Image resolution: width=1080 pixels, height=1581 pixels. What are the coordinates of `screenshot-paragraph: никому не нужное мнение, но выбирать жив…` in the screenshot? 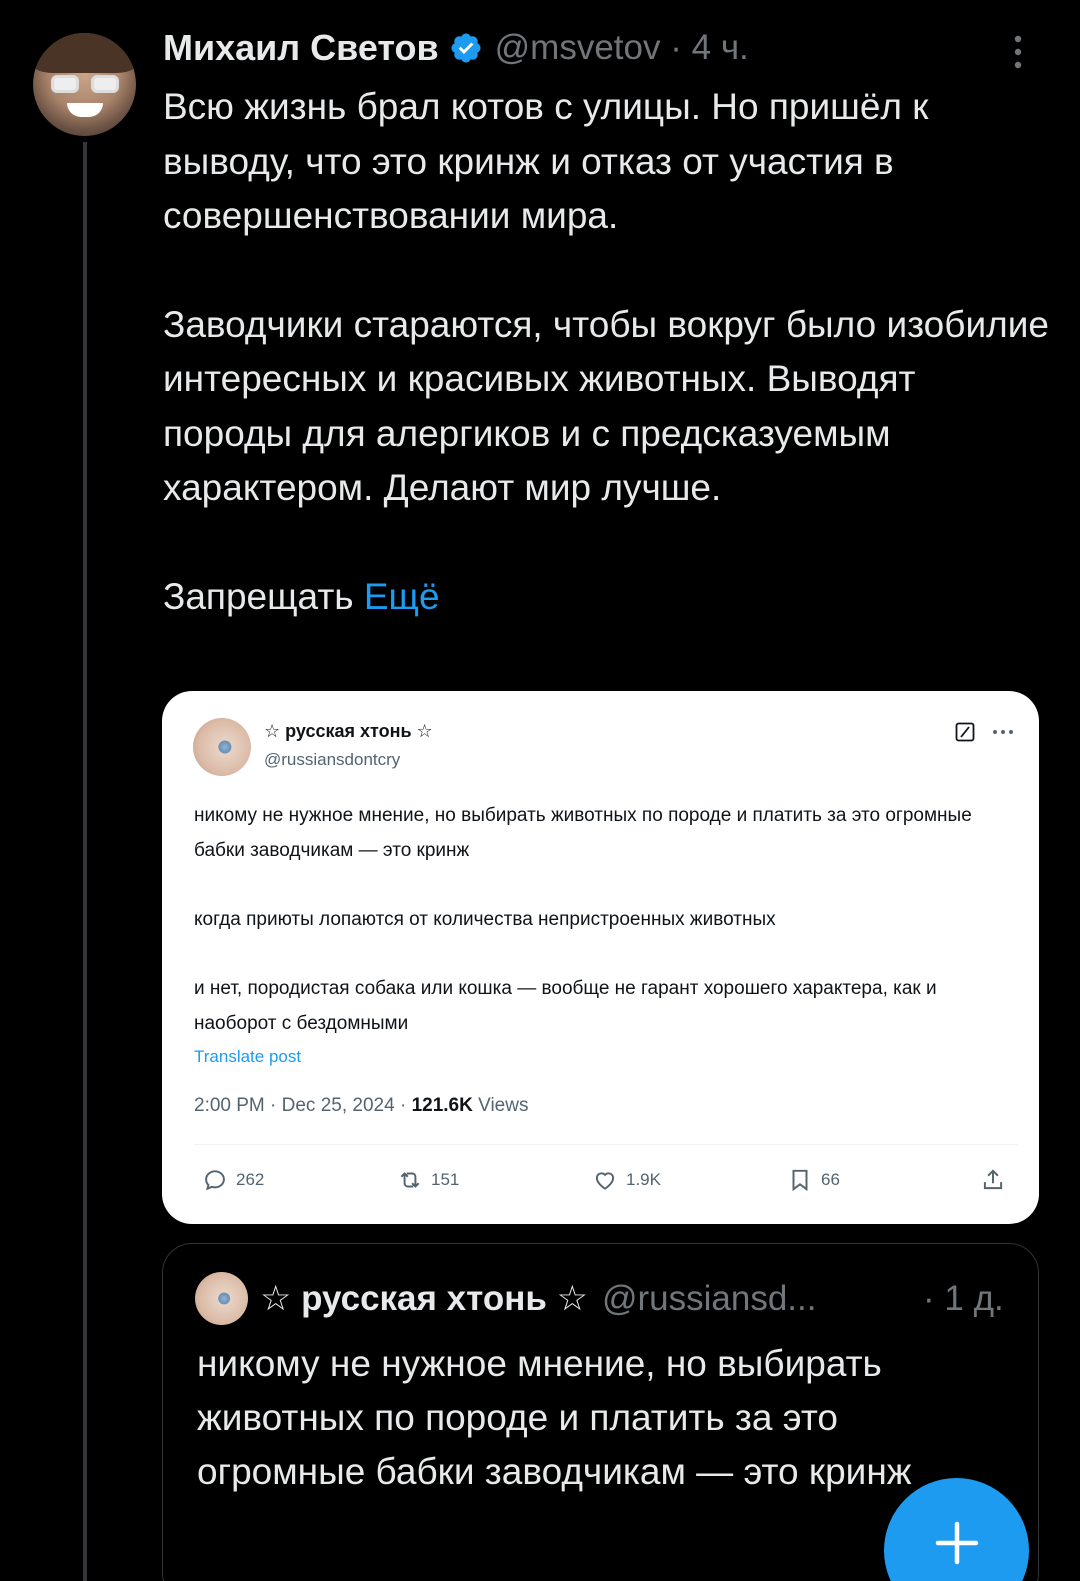 It's located at (583, 833).